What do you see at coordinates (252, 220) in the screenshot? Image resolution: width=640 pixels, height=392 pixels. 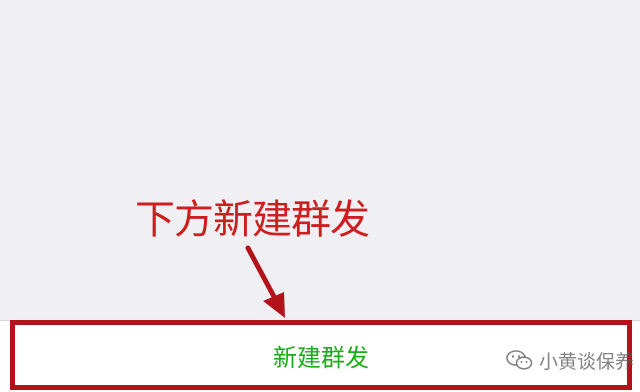 I see `annotation-label: 下方新建群发` at bounding box center [252, 220].